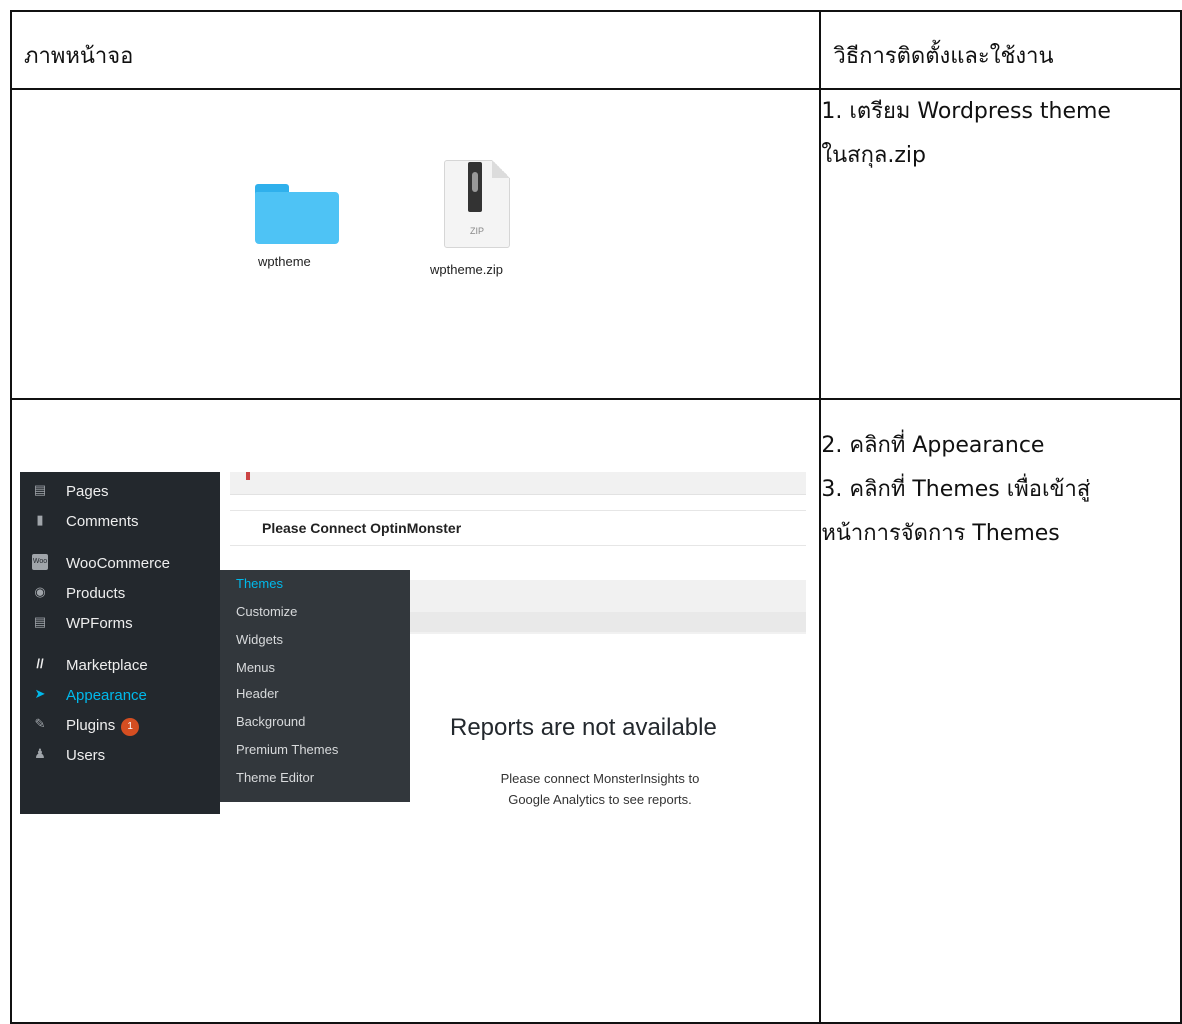  I want to click on comments-icon: ▮, so click(40, 519).